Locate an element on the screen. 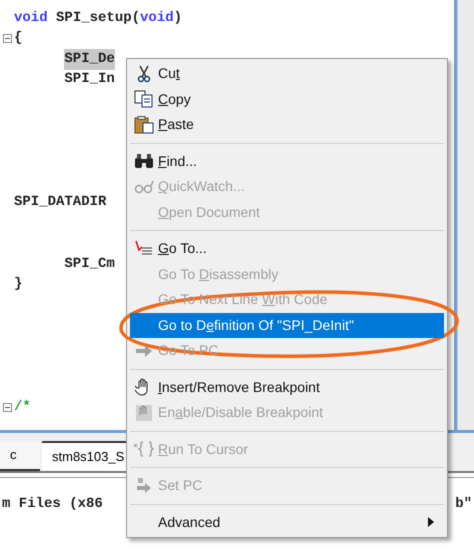 The height and width of the screenshot is (556, 474). file-tab: c is located at coordinates (20, 456).